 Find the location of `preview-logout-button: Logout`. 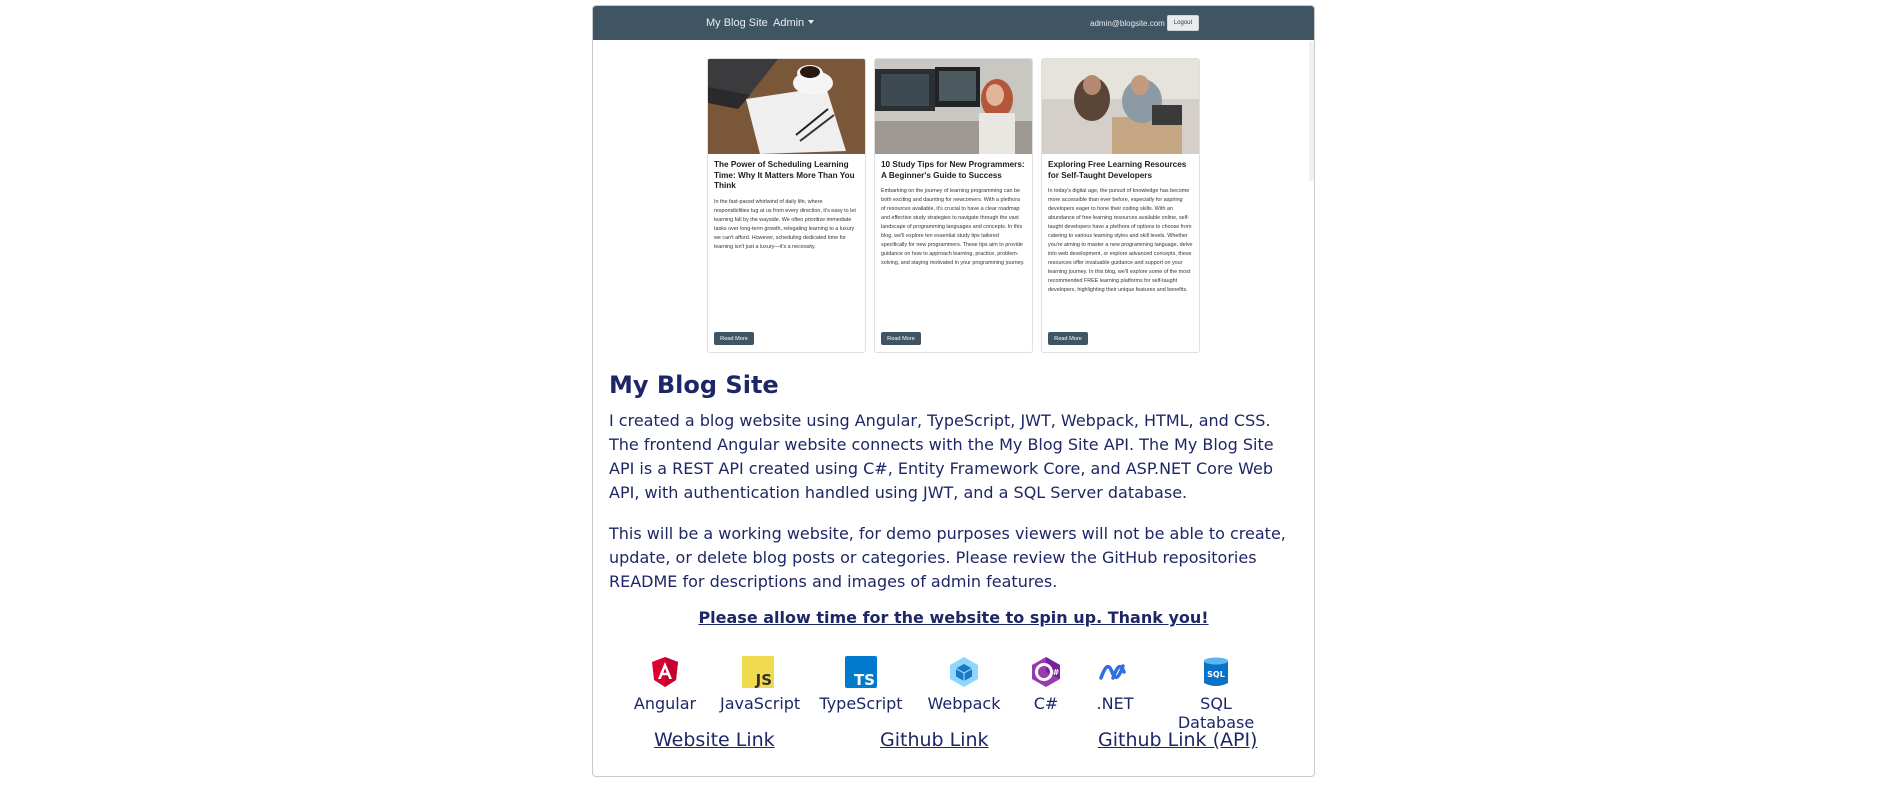

preview-logout-button: Logout is located at coordinates (1183, 23).